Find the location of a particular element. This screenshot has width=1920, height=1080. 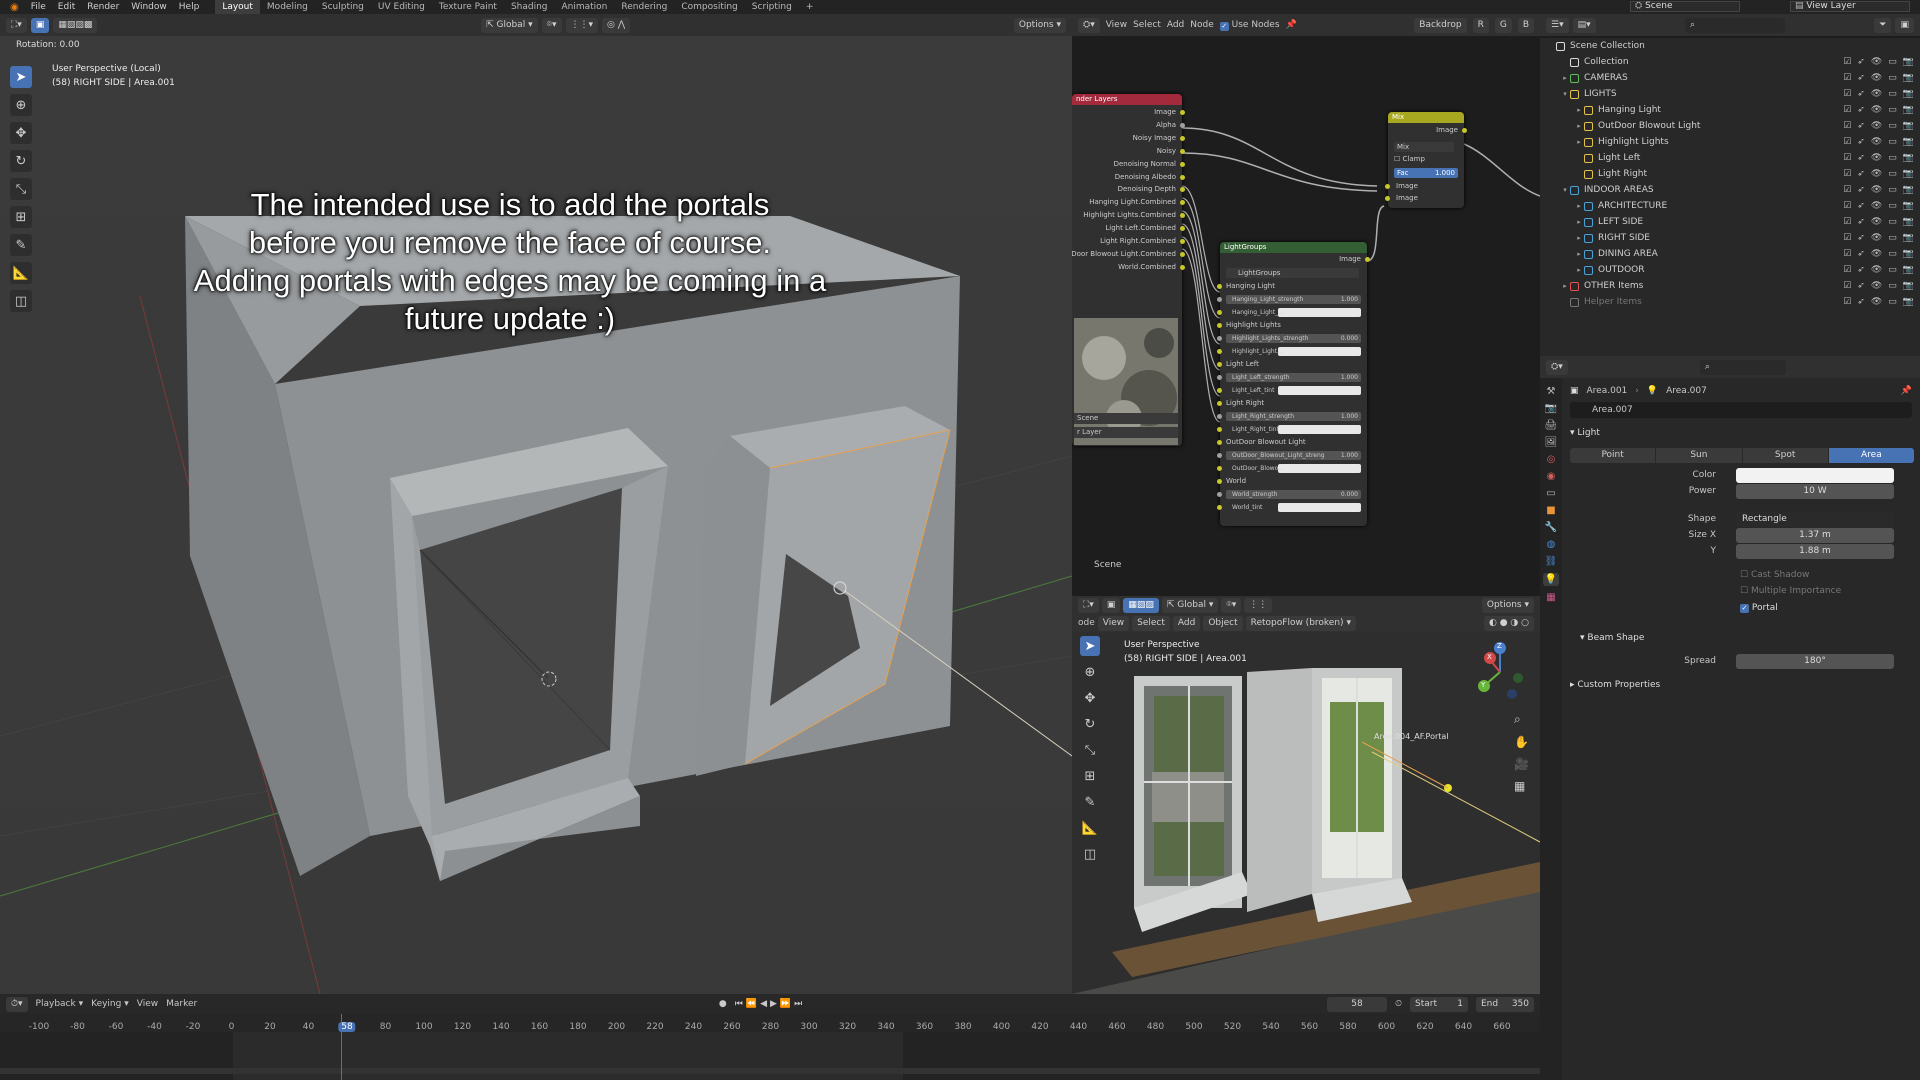

menu-window: Window is located at coordinates (149, 7).